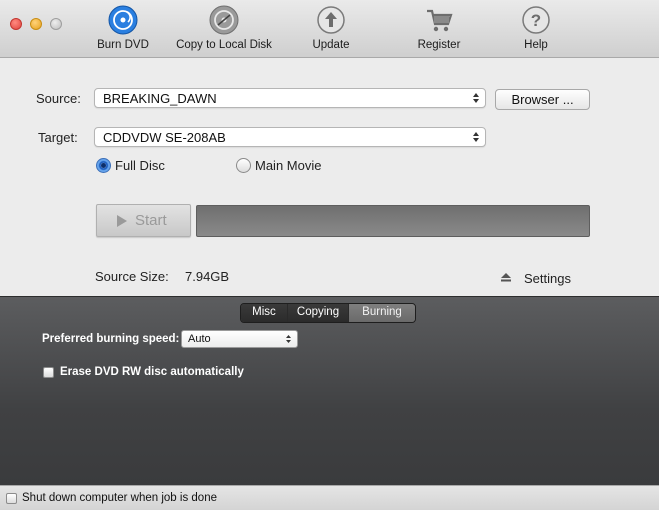 Image resolution: width=659 pixels, height=510 pixels. I want to click on toolbar-update-label: Update, so click(331, 45).